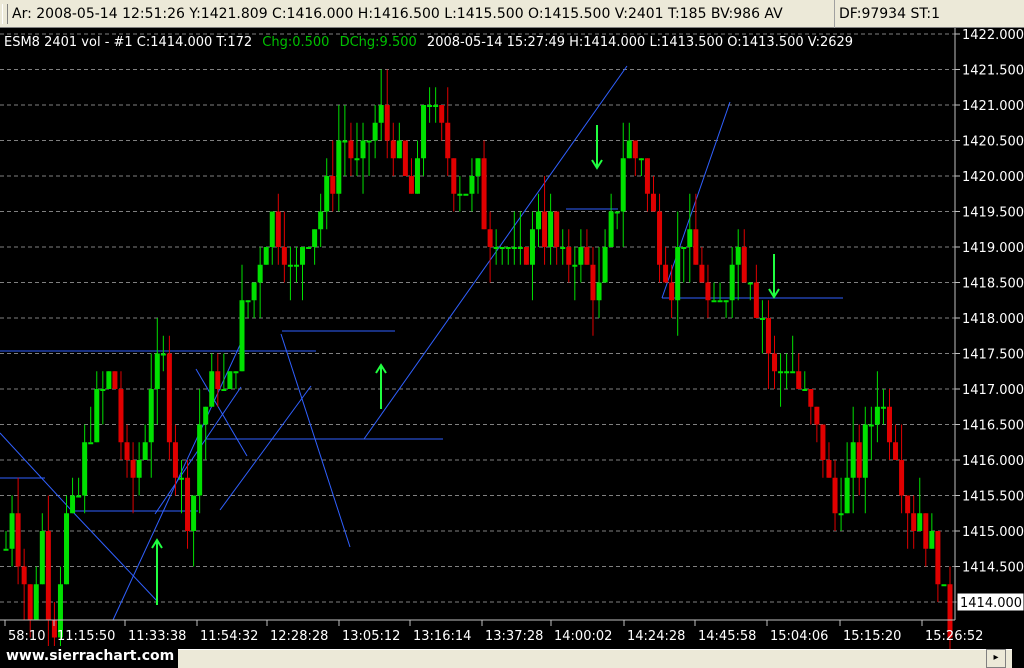 This screenshot has width=1024, height=668. Describe the element at coordinates (993, 426) in the screenshot. I see `price-tick-label: 1416.500` at that location.